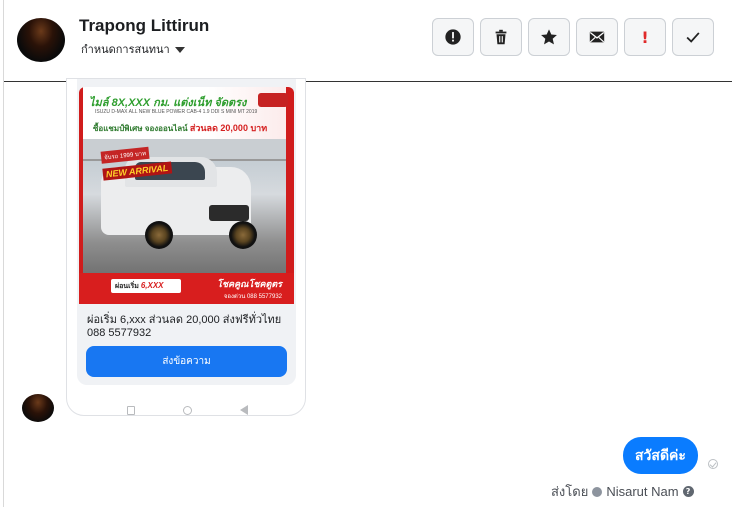  What do you see at coordinates (660, 455) in the screenshot?
I see `outgoing-message-bubble: สวัสดีค่ะ` at bounding box center [660, 455].